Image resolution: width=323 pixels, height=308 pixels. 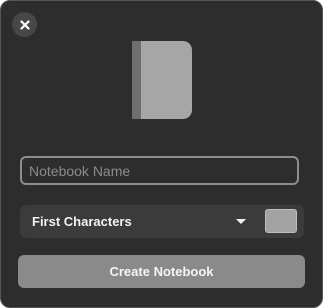 I want to click on close-icon, so click(x=24, y=24).